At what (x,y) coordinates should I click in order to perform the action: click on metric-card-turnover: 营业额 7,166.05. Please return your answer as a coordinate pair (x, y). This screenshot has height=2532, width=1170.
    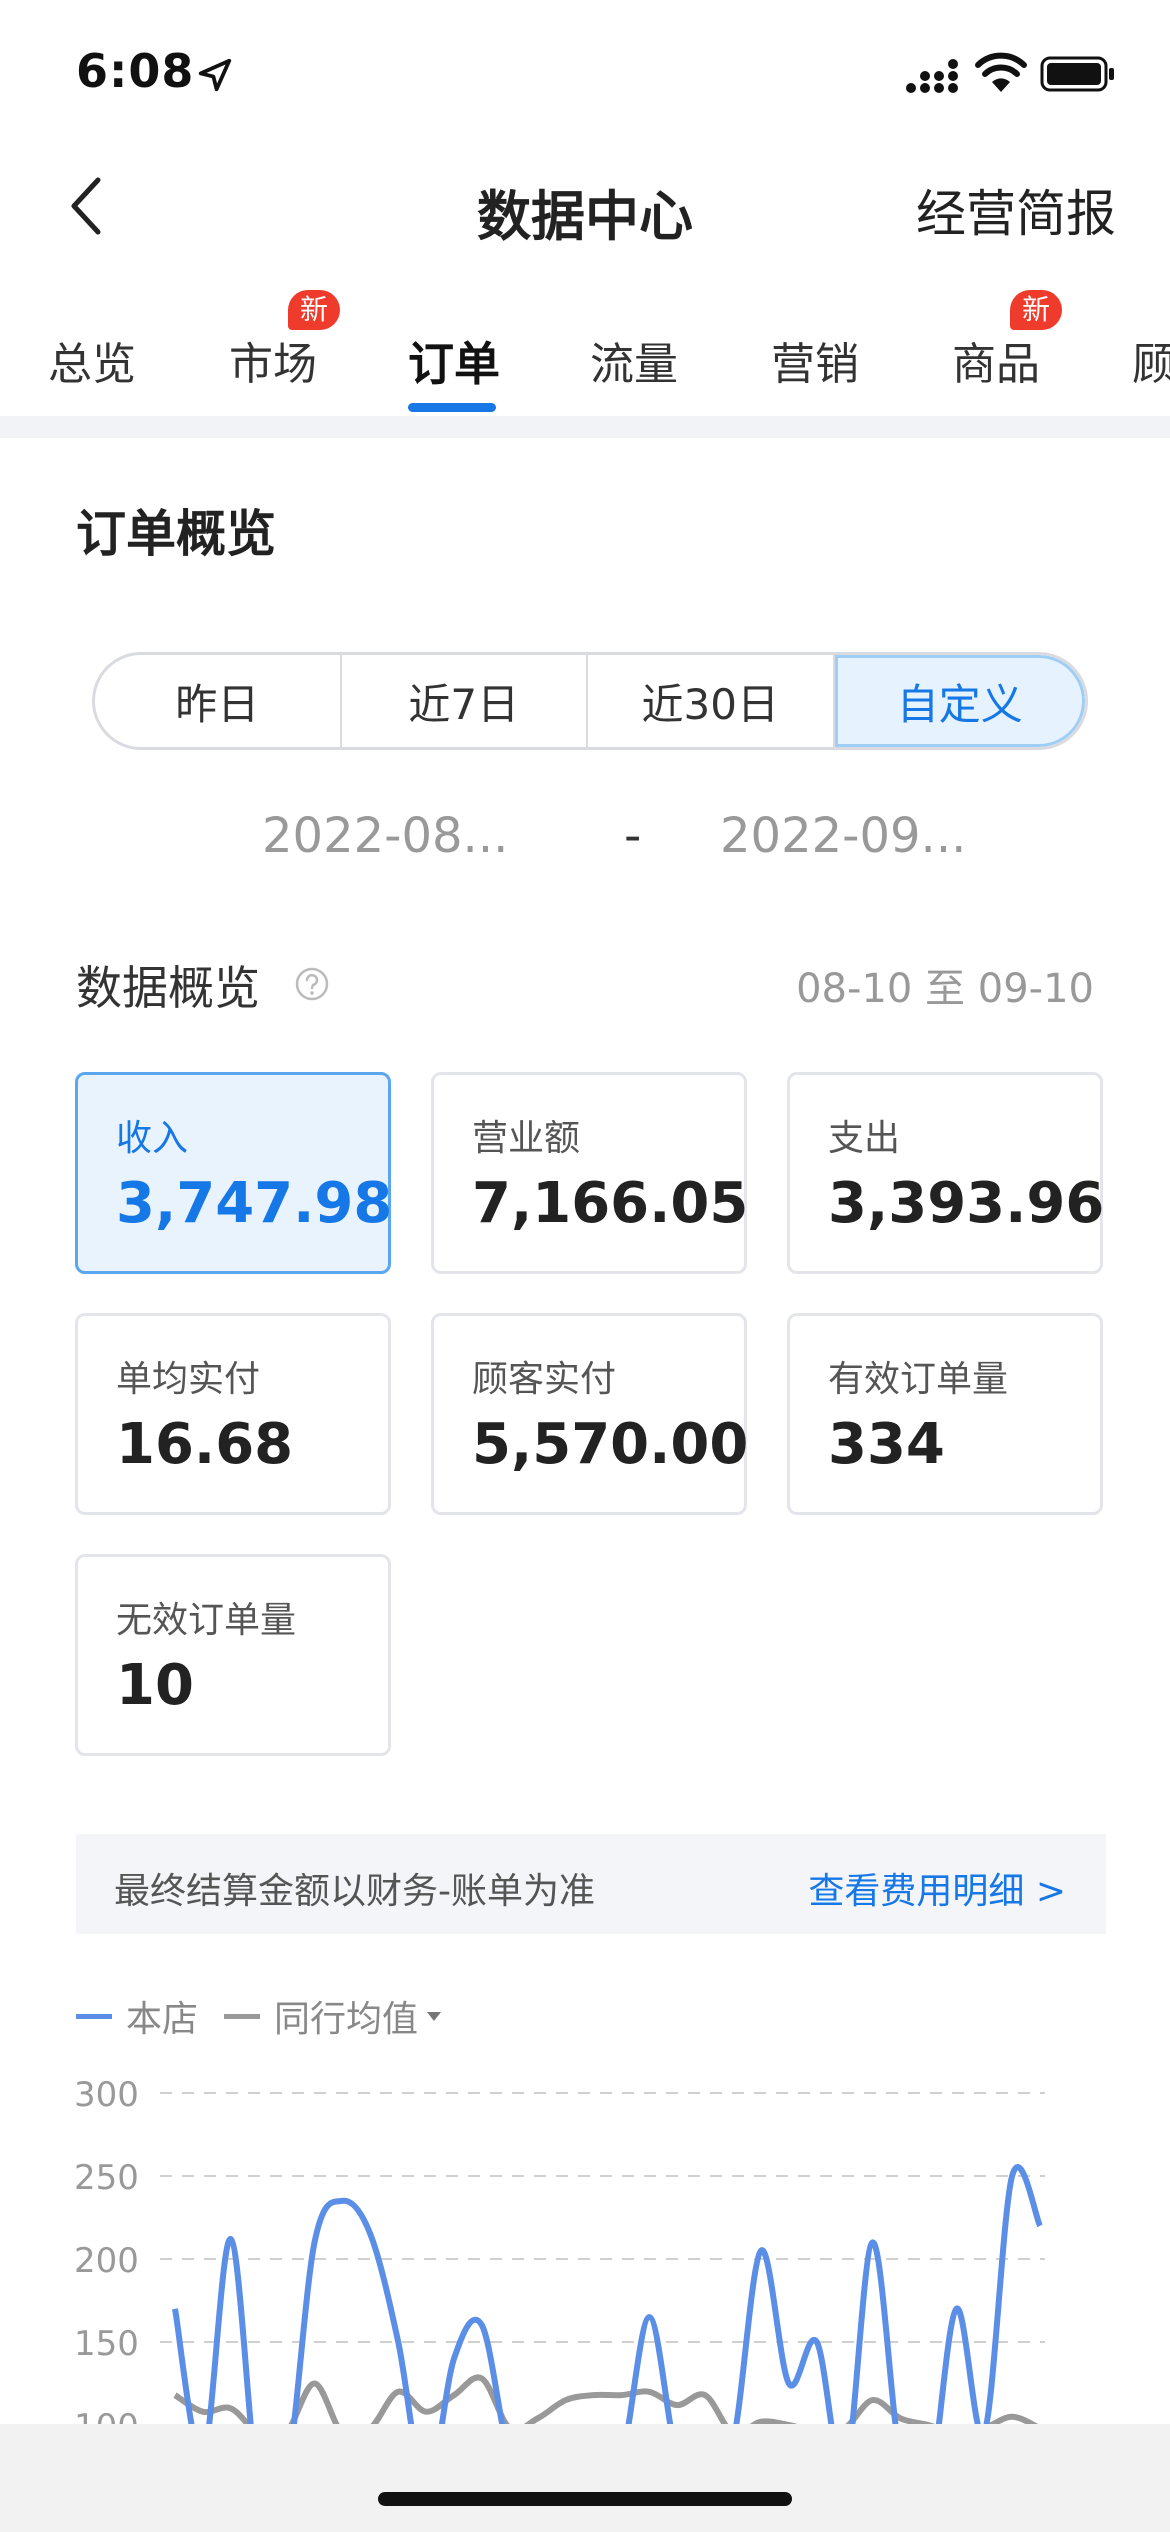
    Looking at the image, I should click on (590, 1173).